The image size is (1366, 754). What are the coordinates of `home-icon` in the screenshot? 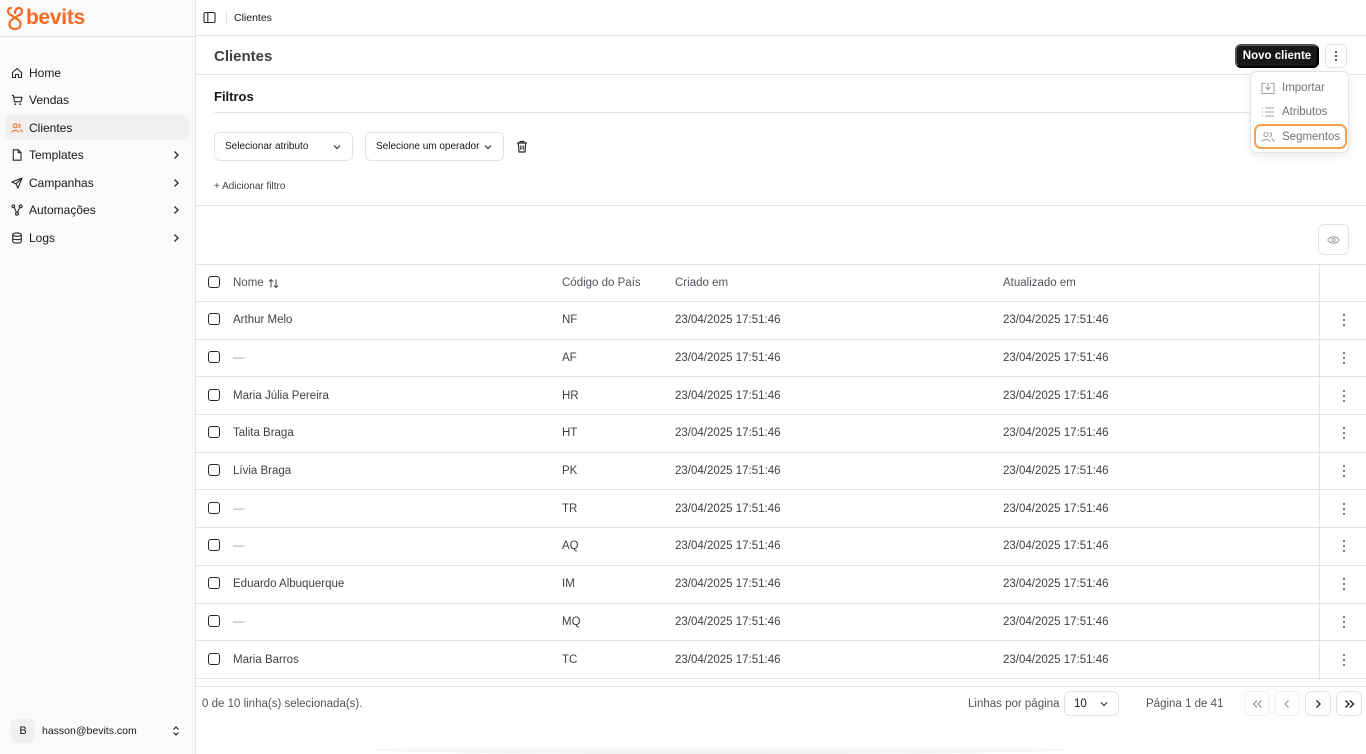 It's located at (17, 73).